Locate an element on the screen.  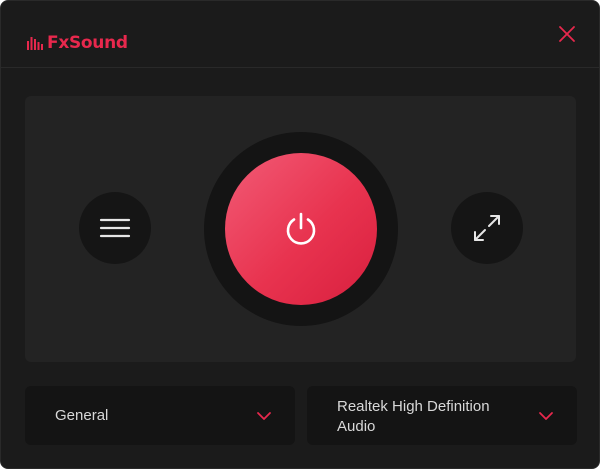
device-selected-label: Realtek High Definition Audio is located at coordinates (413, 416).